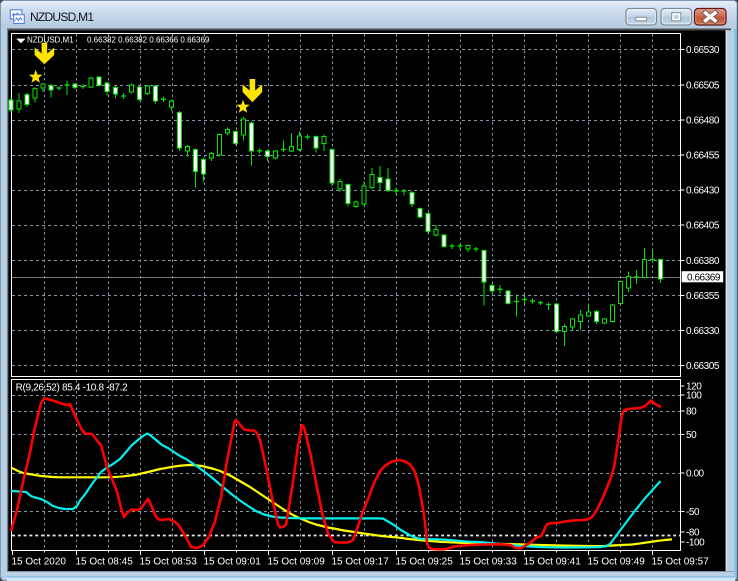 The width and height of the screenshot is (738, 581). I want to click on svg-text: 50, so click(691, 435).